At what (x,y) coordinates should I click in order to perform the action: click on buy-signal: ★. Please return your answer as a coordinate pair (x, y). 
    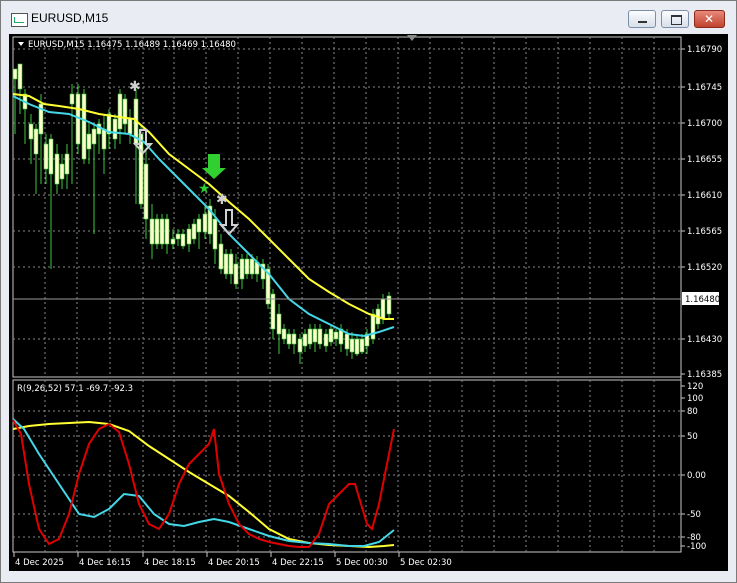
    Looking at the image, I should click on (212, 175).